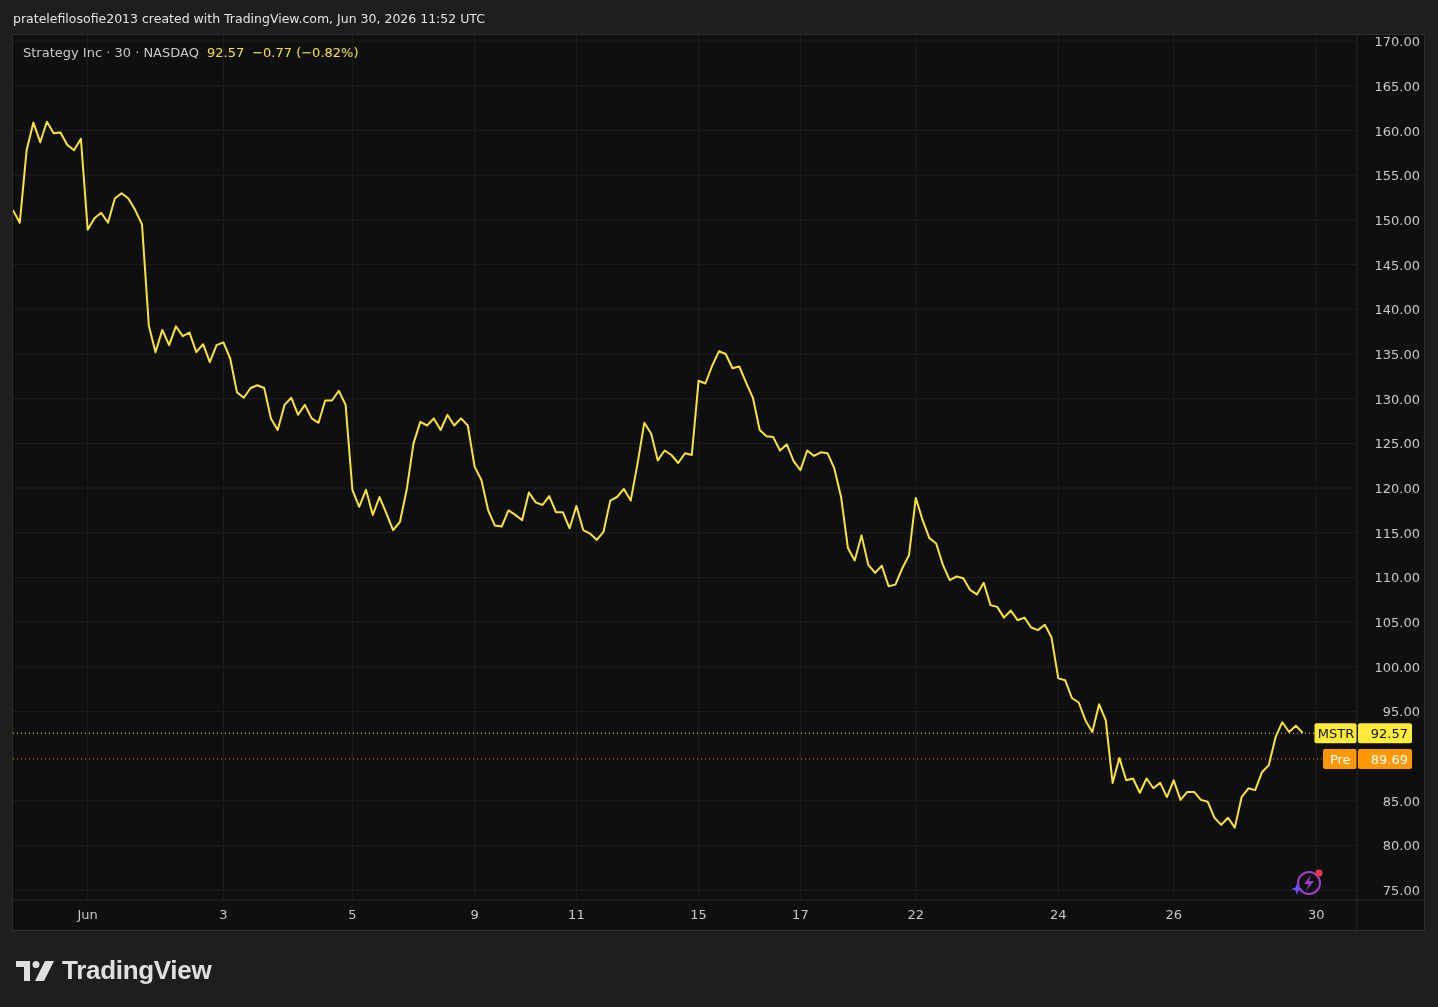 The width and height of the screenshot is (1438, 1007). Describe the element at coordinates (249, 19) in the screenshot. I see `header-text: pratelefilosofie2013 created with TradingView.com, Jun 30, 2026 11:52 UTC` at that location.